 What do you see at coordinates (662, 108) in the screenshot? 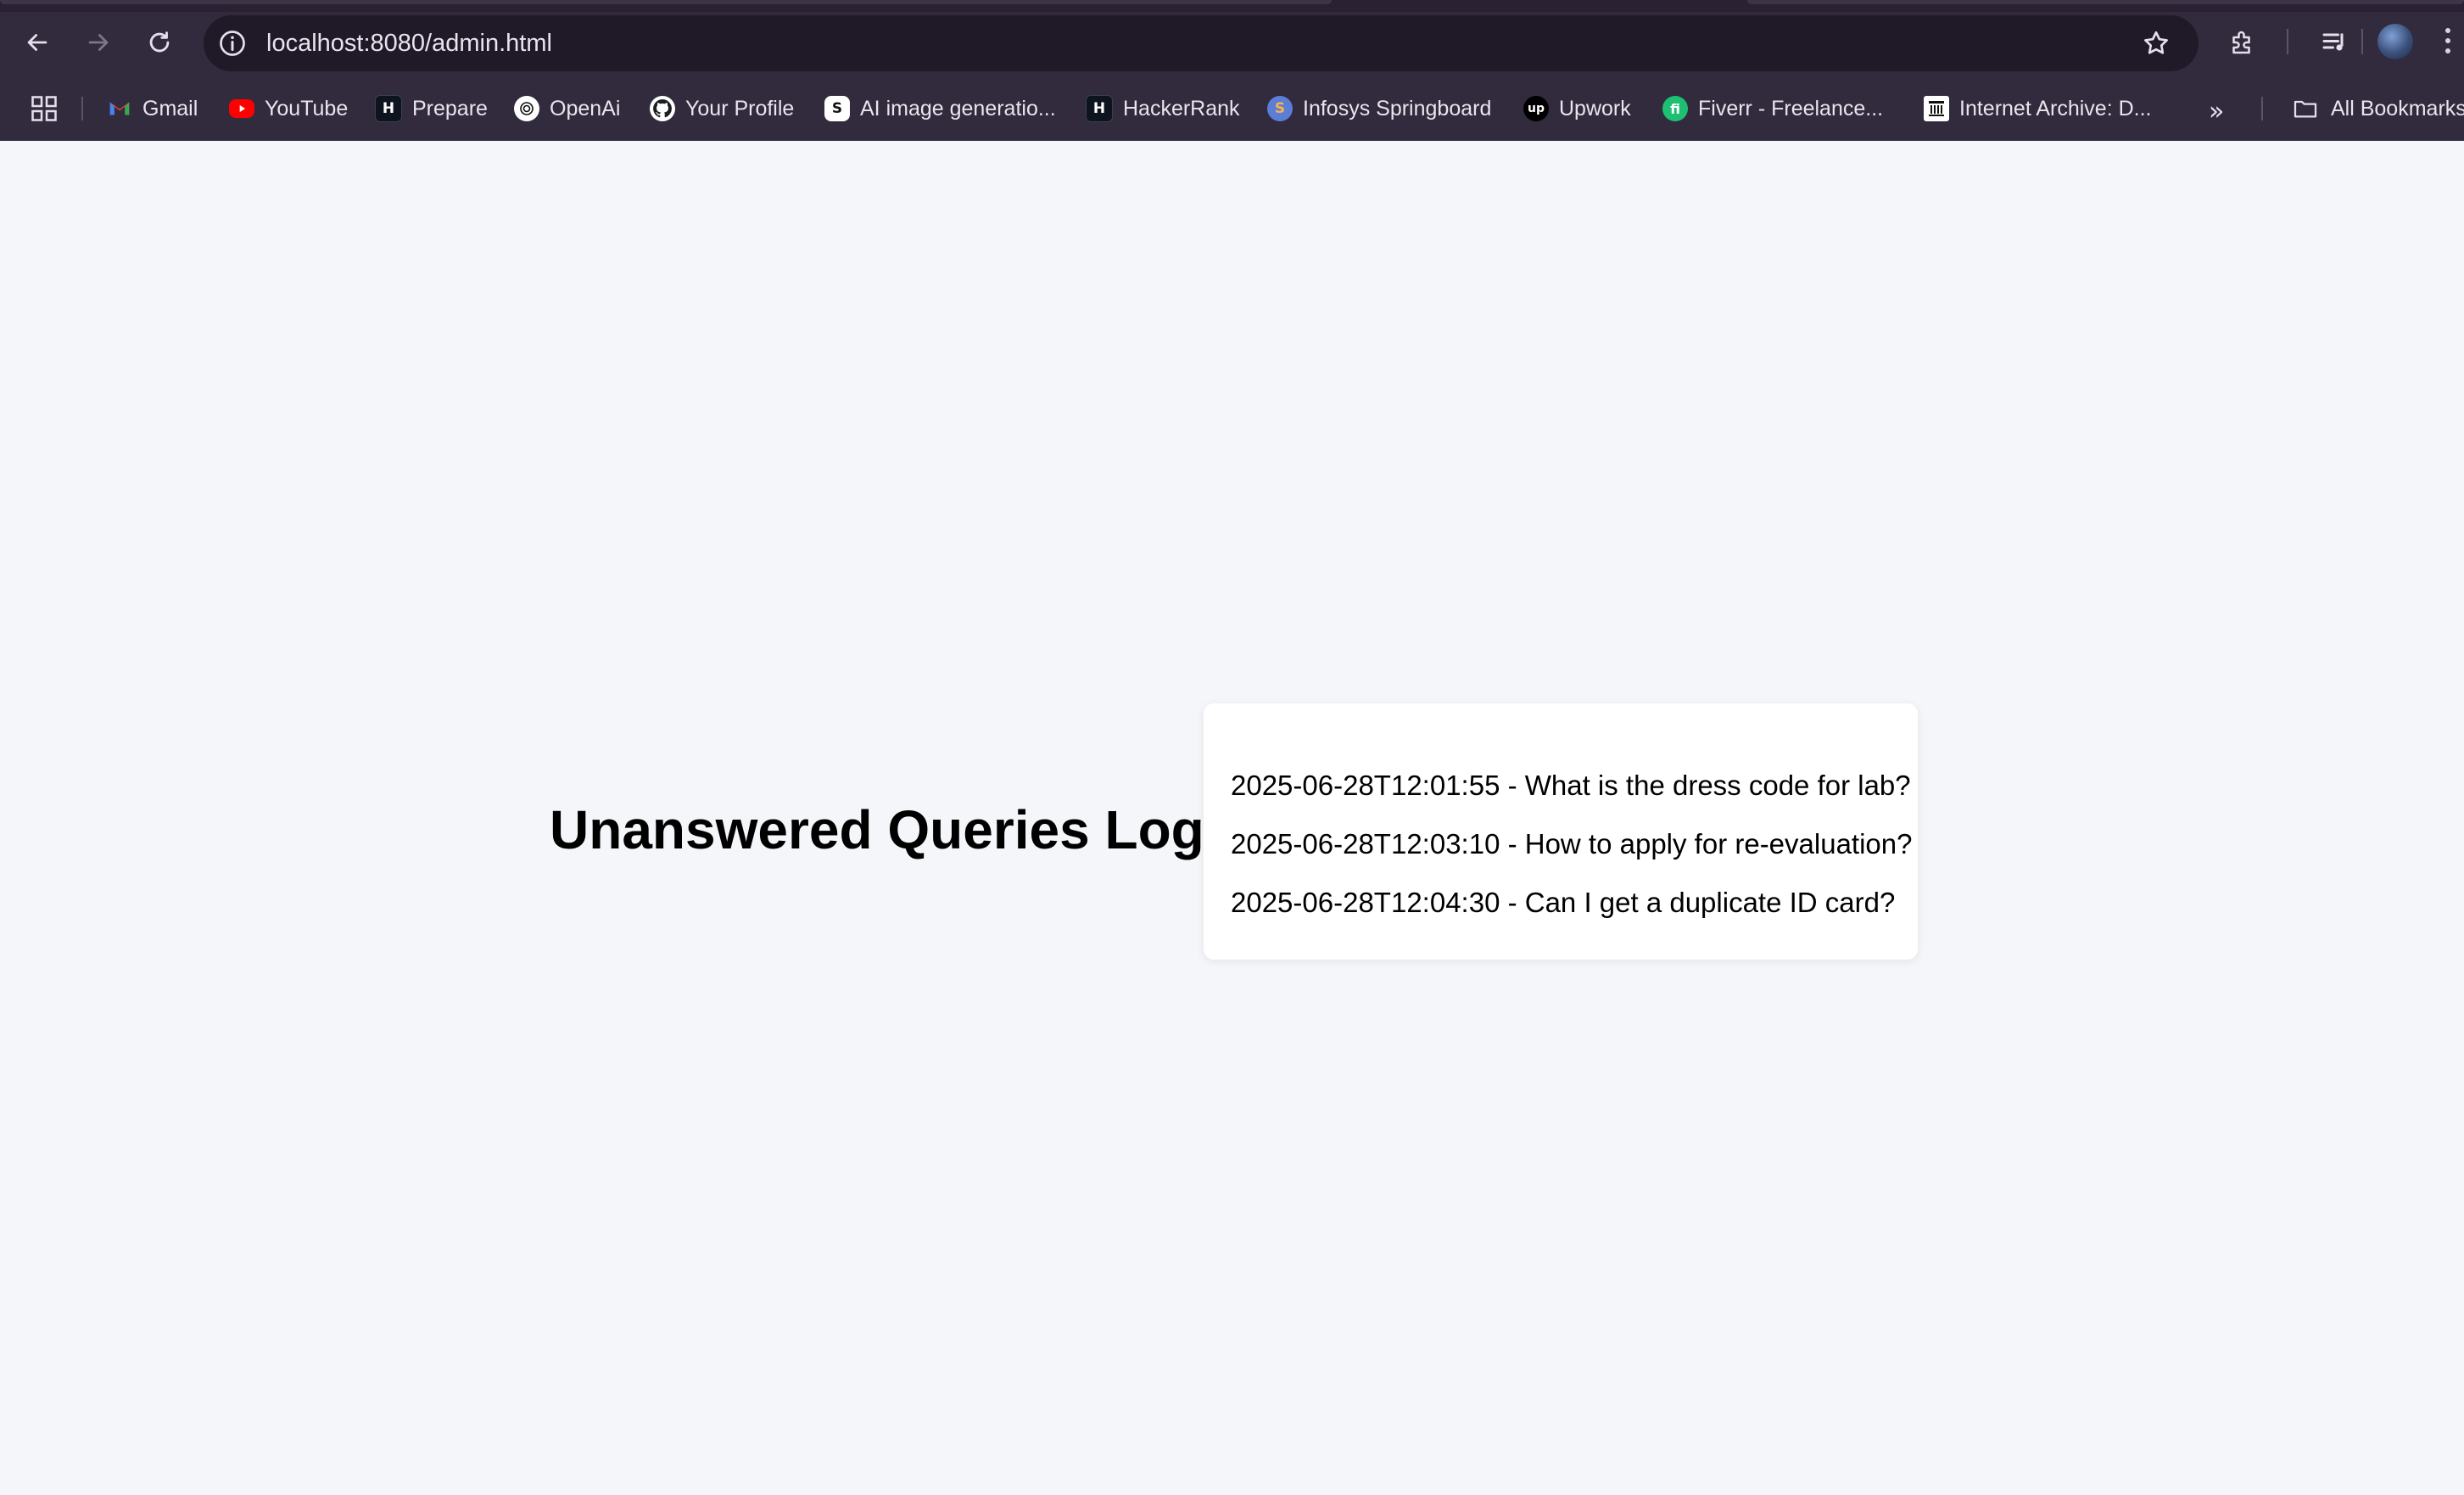
I see `github-icon` at bounding box center [662, 108].